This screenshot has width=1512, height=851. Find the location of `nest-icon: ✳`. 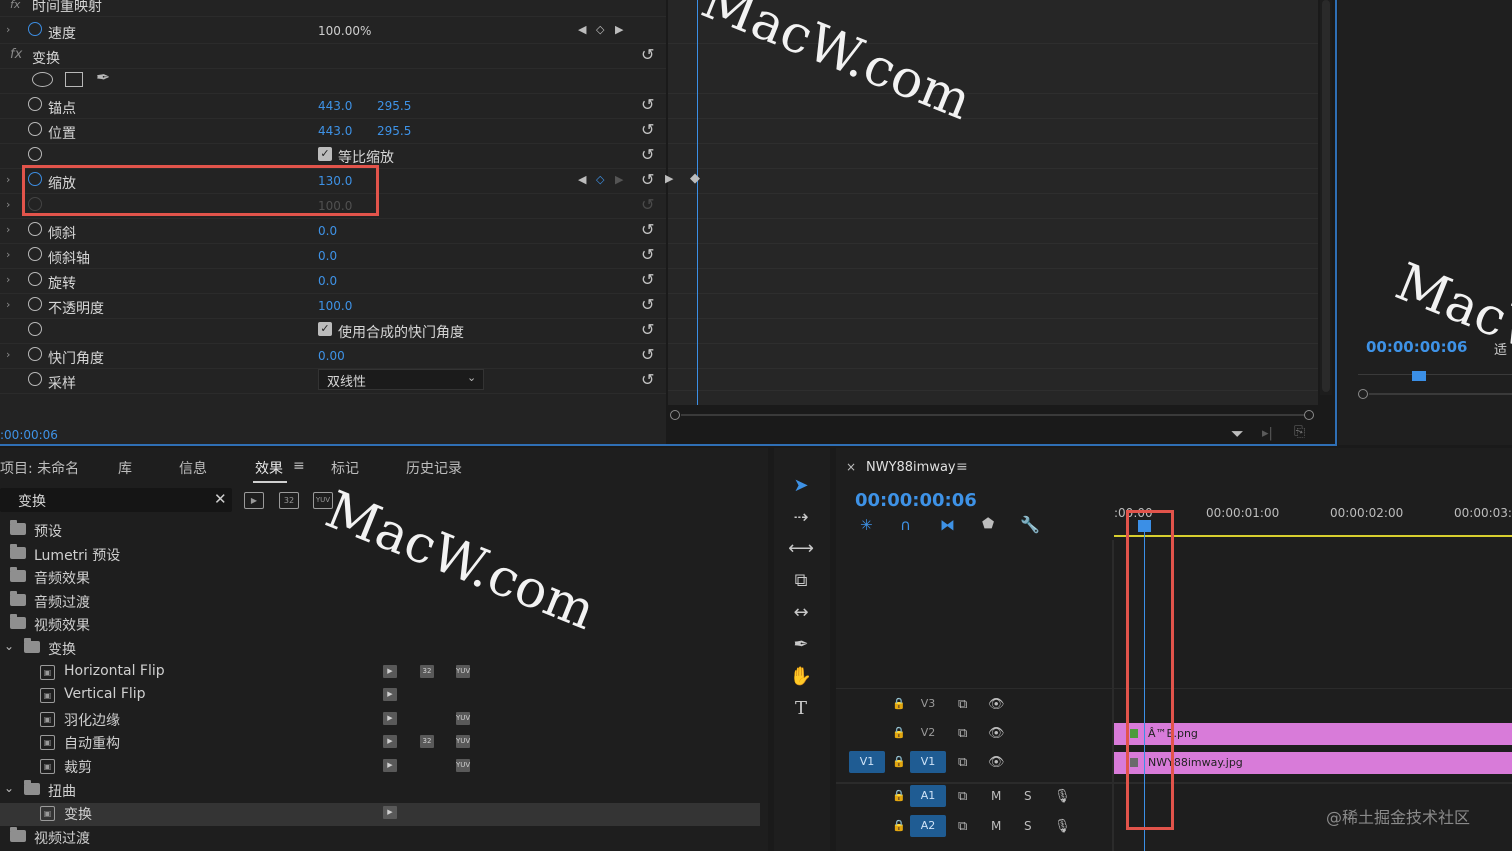

nest-icon: ✳ is located at coordinates (866, 525).